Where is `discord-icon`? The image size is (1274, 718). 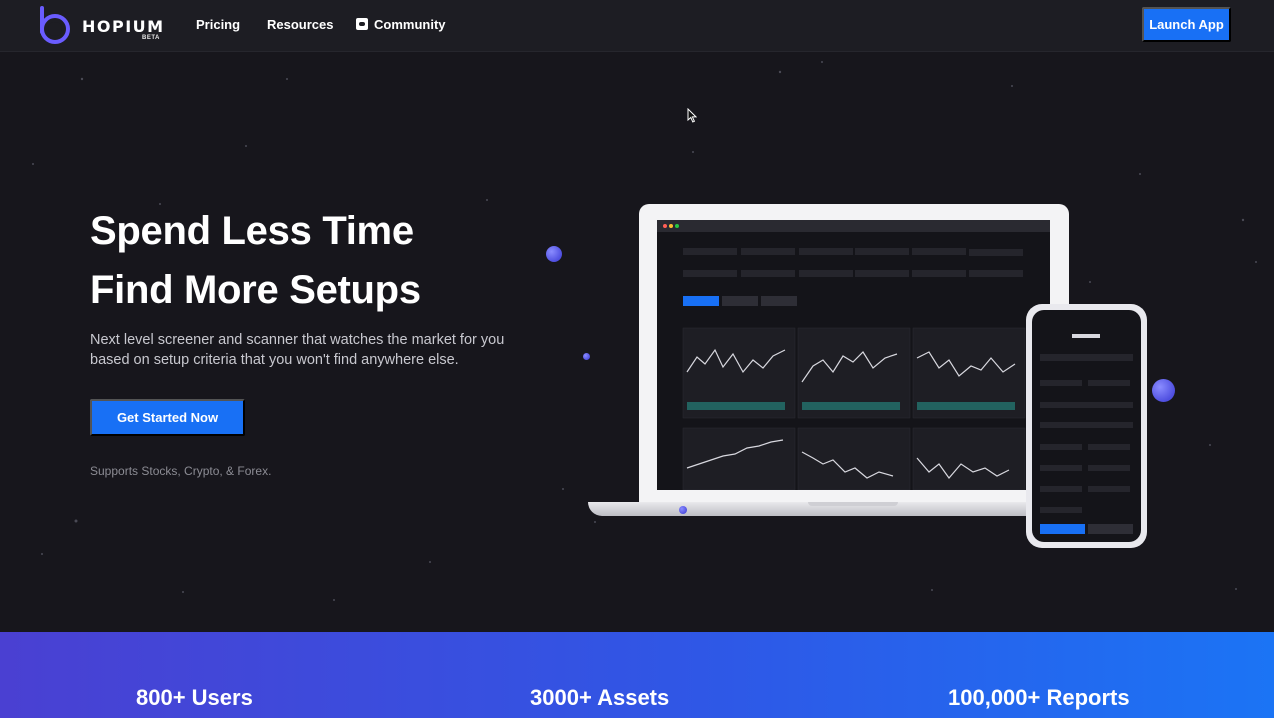 discord-icon is located at coordinates (362, 24).